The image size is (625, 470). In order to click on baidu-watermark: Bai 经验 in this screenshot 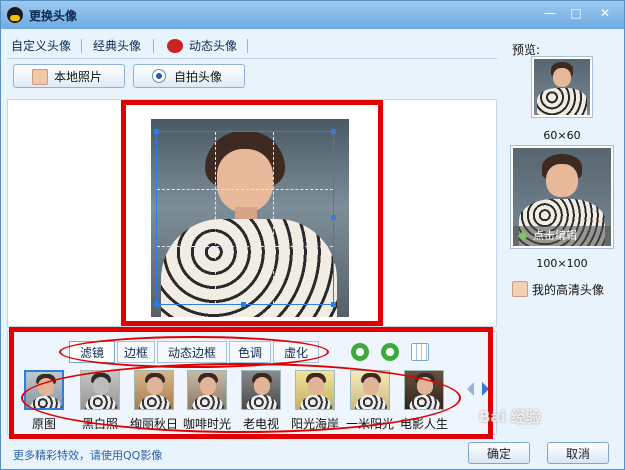, I will do `click(510, 417)`.